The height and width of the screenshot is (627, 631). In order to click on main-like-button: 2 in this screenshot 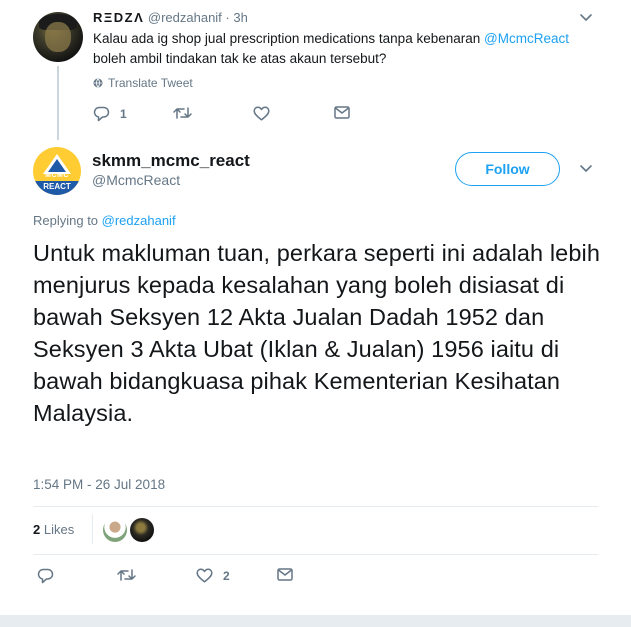, I will do `click(213, 575)`.